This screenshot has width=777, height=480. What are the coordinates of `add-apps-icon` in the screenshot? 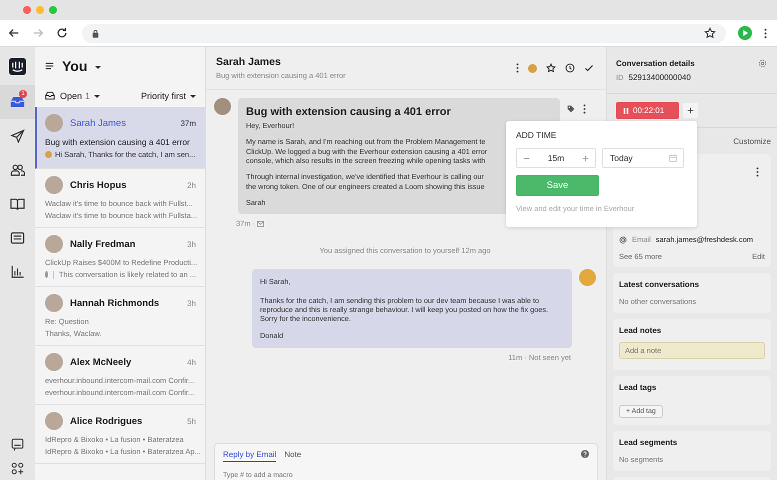 It's located at (17, 468).